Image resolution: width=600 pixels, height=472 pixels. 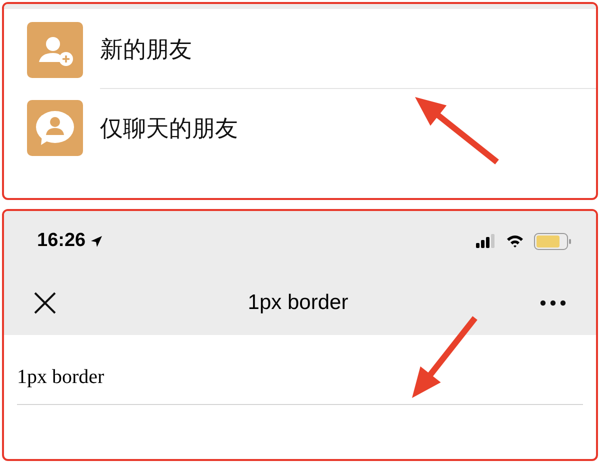 I want to click on more-icon, so click(x=553, y=303).